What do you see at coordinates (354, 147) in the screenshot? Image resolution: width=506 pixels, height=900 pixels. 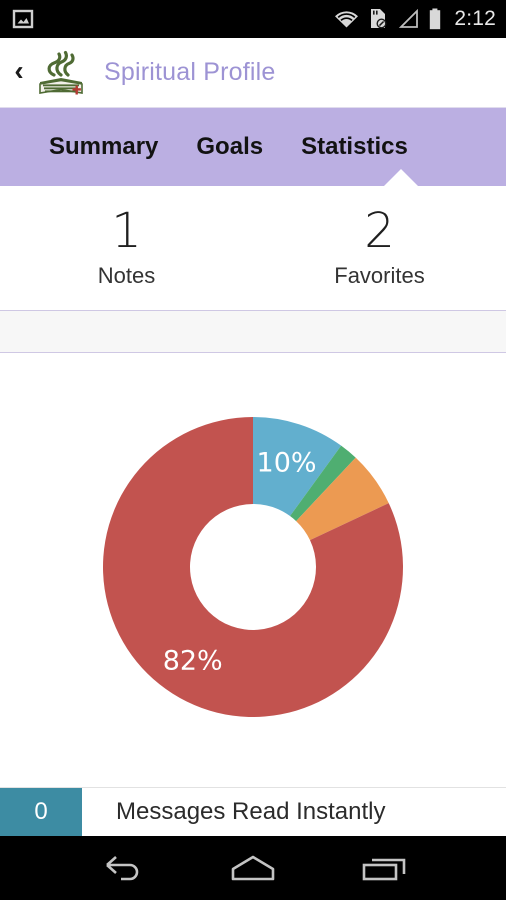 I see `tab-statistics: Statistics` at bounding box center [354, 147].